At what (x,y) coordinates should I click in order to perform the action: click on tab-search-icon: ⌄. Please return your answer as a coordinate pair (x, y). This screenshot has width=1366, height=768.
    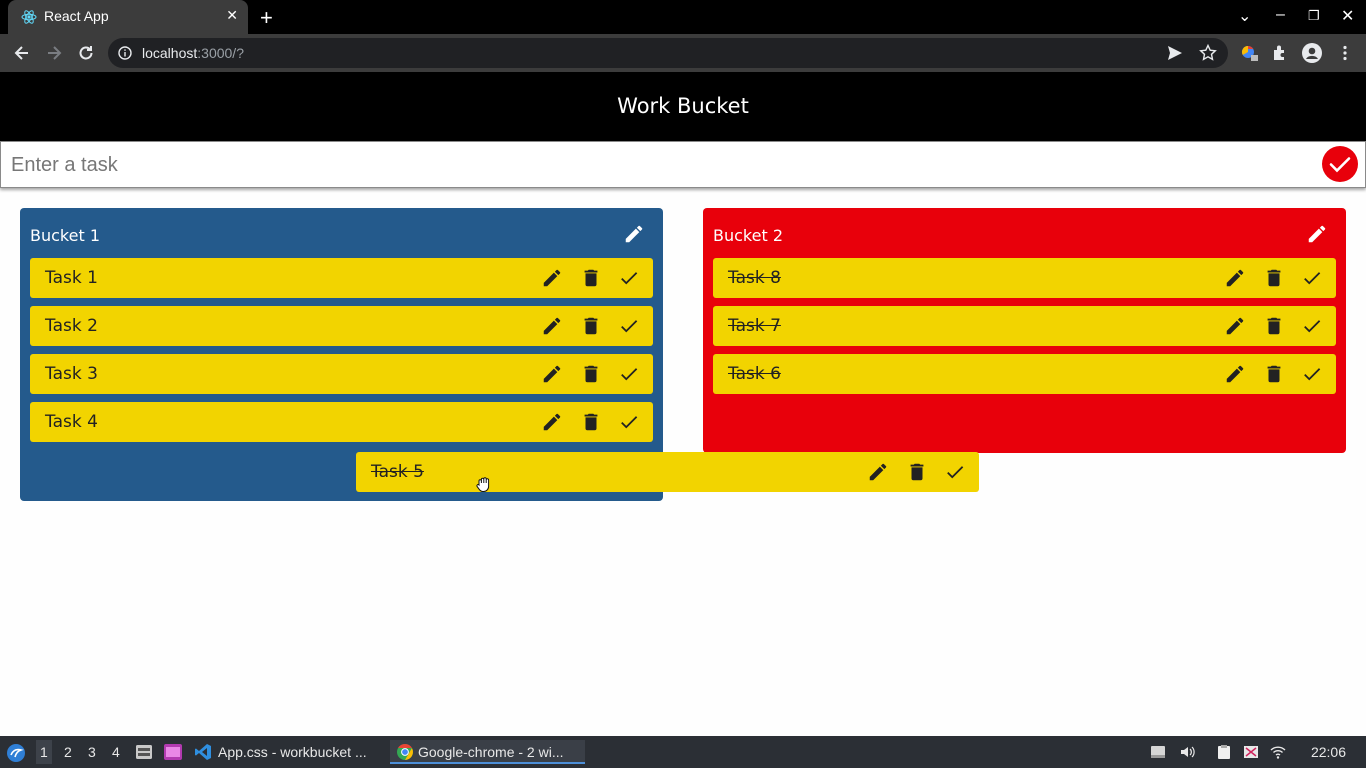
    Looking at the image, I should click on (1244, 16).